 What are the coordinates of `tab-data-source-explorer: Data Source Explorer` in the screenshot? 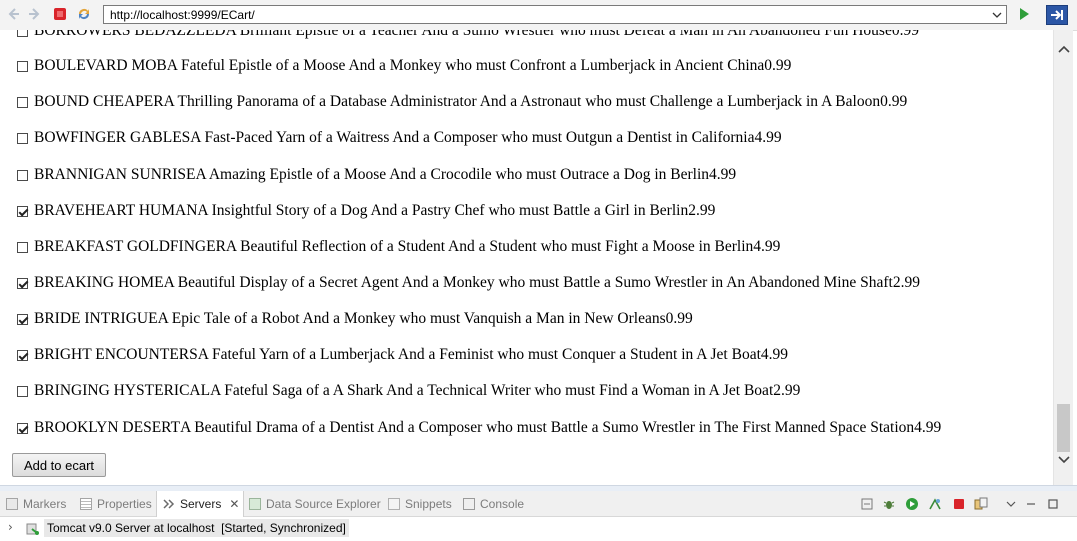 It's located at (315, 503).